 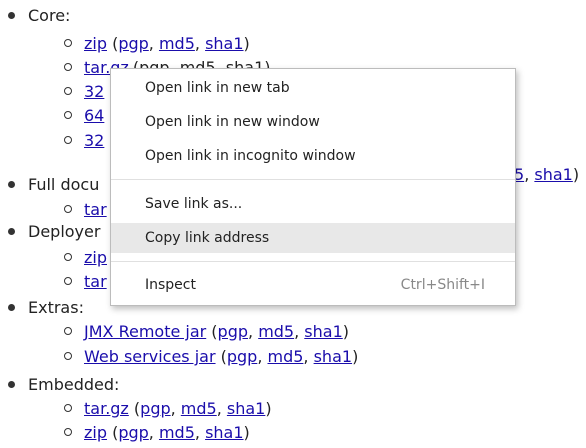 I want to click on menu-item-inspect: Inspect Ctrl+Shift+I, so click(x=313, y=285).